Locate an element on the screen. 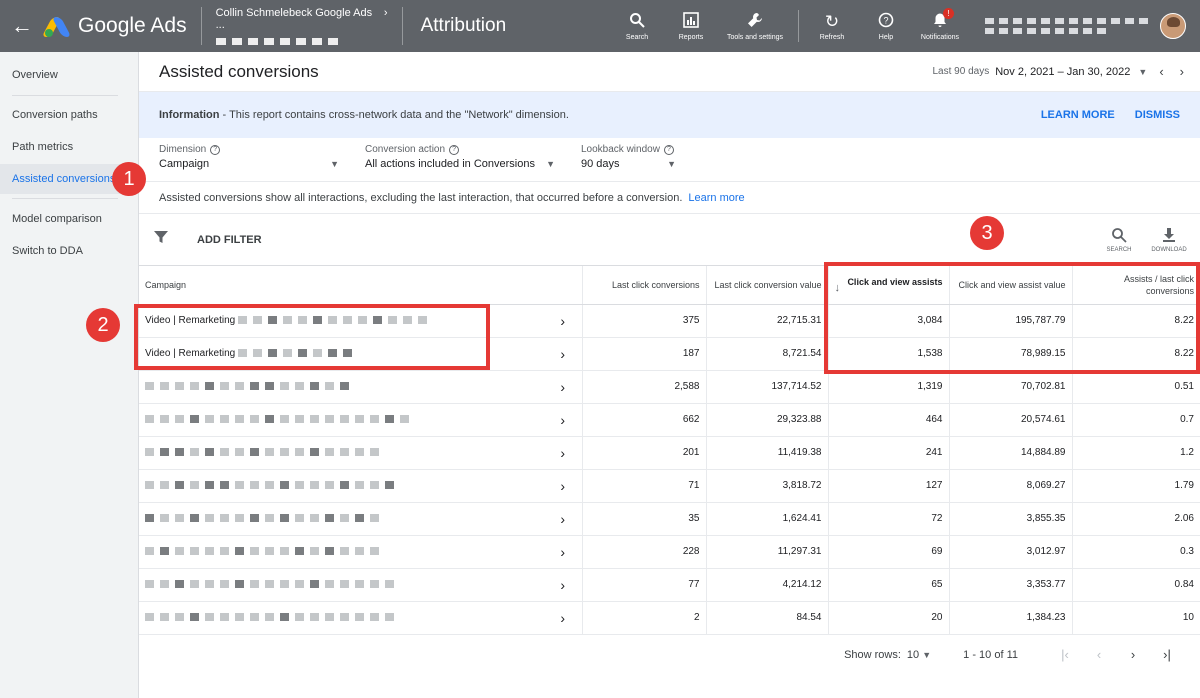  sidebar-item-model-comparison: Model comparison is located at coordinates (69, 219).